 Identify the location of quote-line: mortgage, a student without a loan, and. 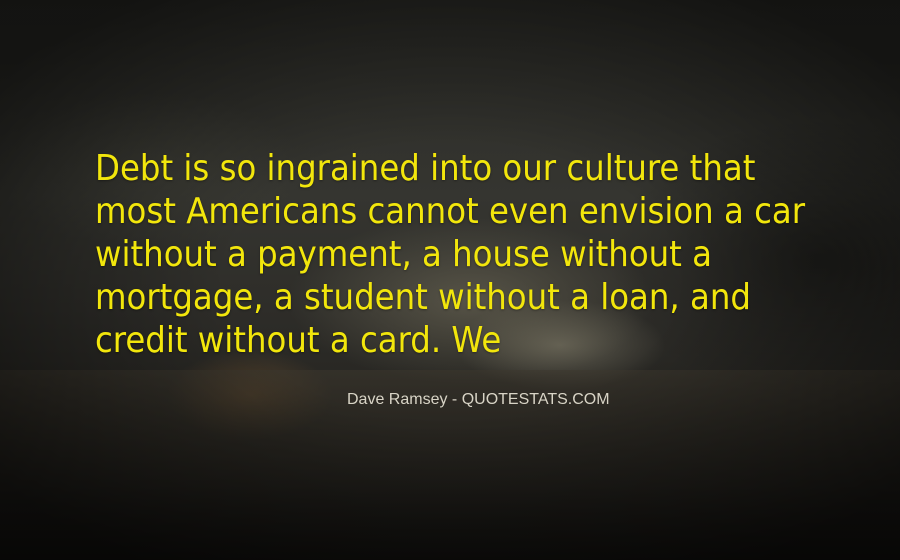
(423, 297).